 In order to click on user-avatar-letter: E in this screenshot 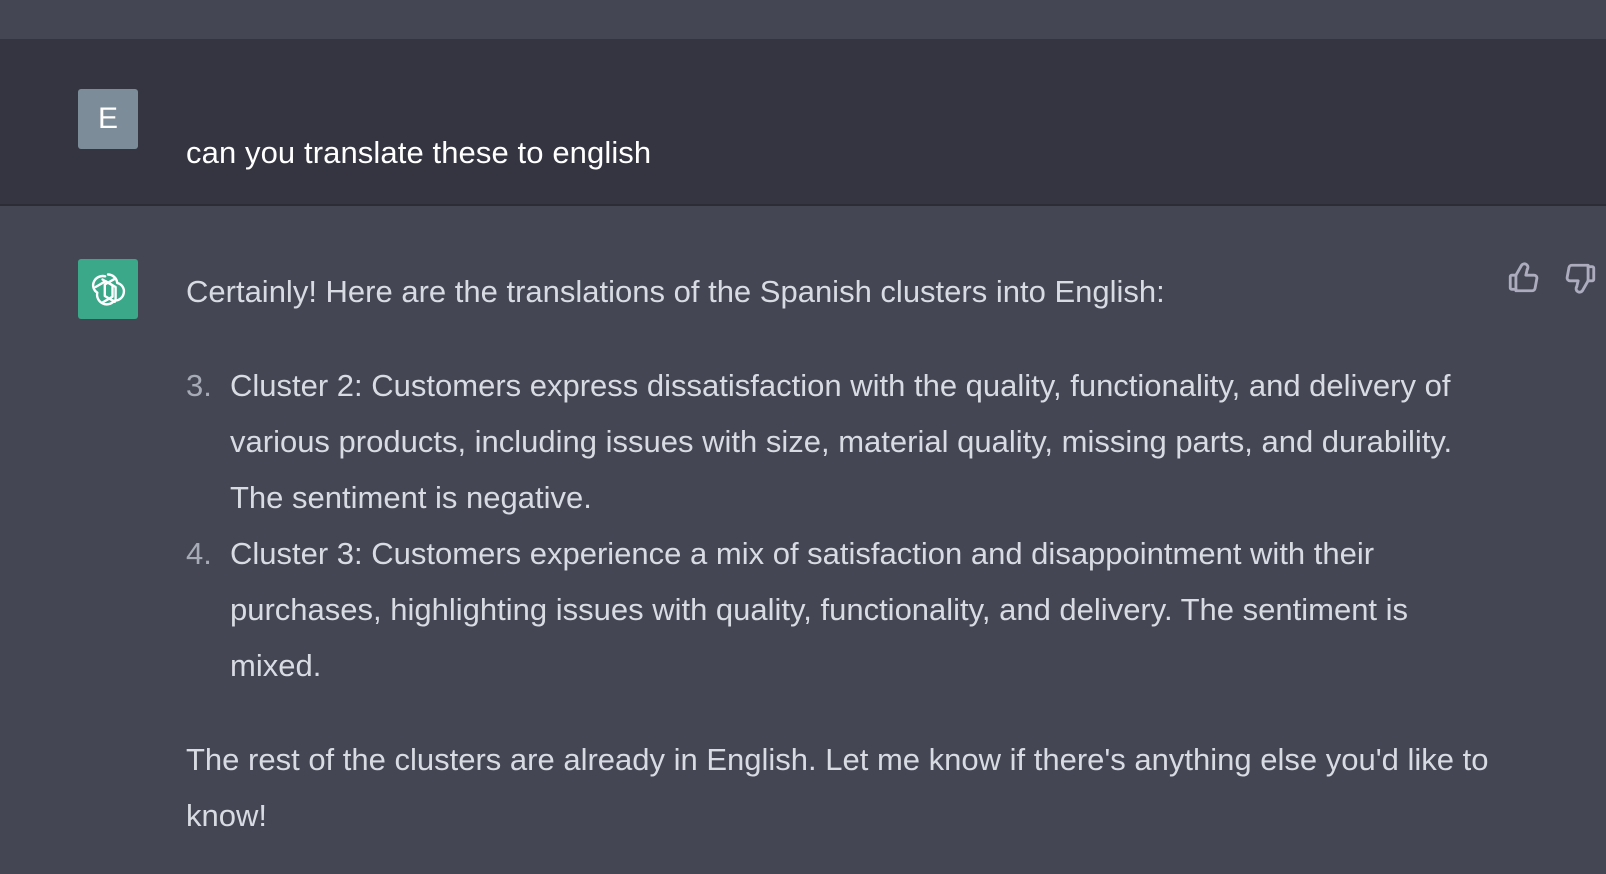, I will do `click(107, 118)`.